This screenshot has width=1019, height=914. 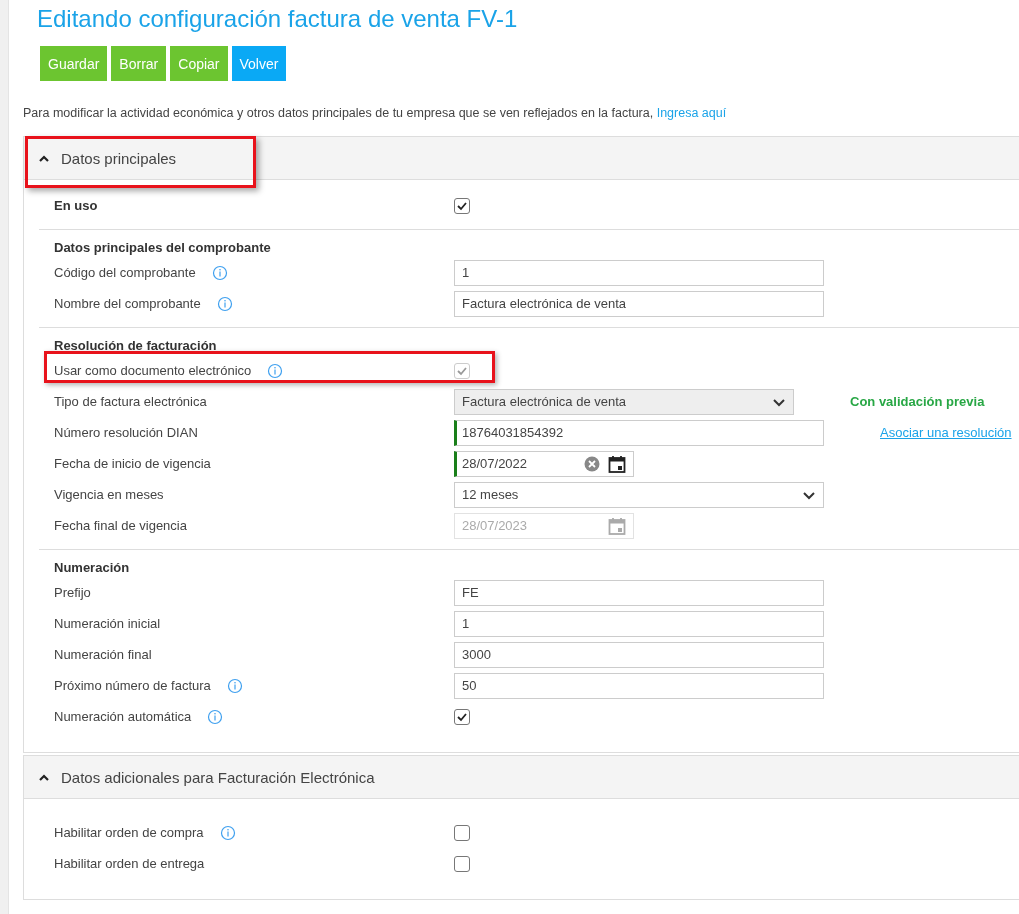 I want to click on input-field: Factura electrónica de venta, so click(x=639, y=303).